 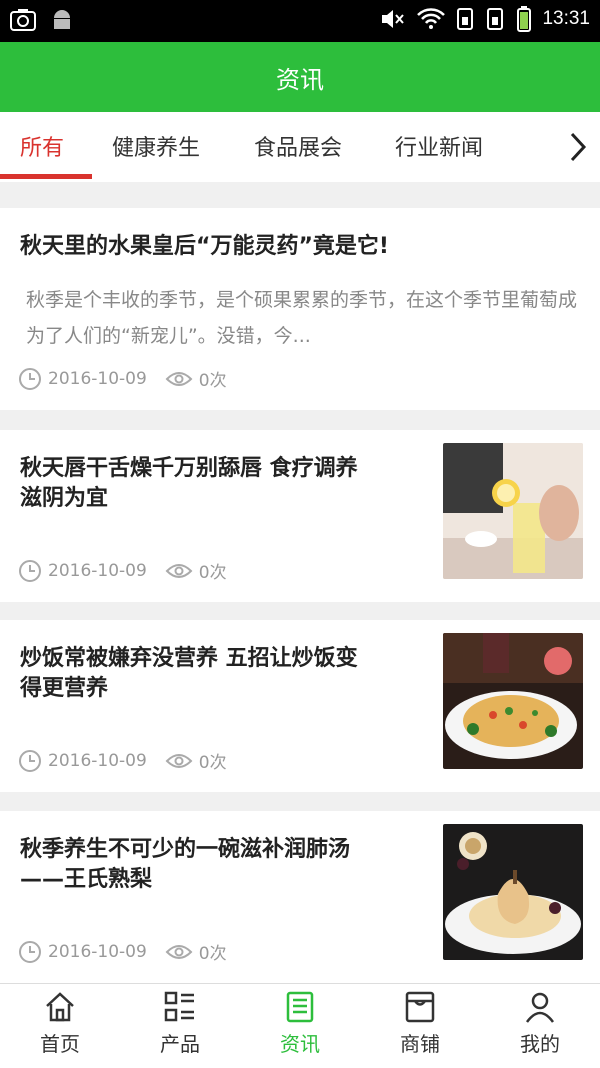 What do you see at coordinates (300, 1007) in the screenshot?
I see `news-icon` at bounding box center [300, 1007].